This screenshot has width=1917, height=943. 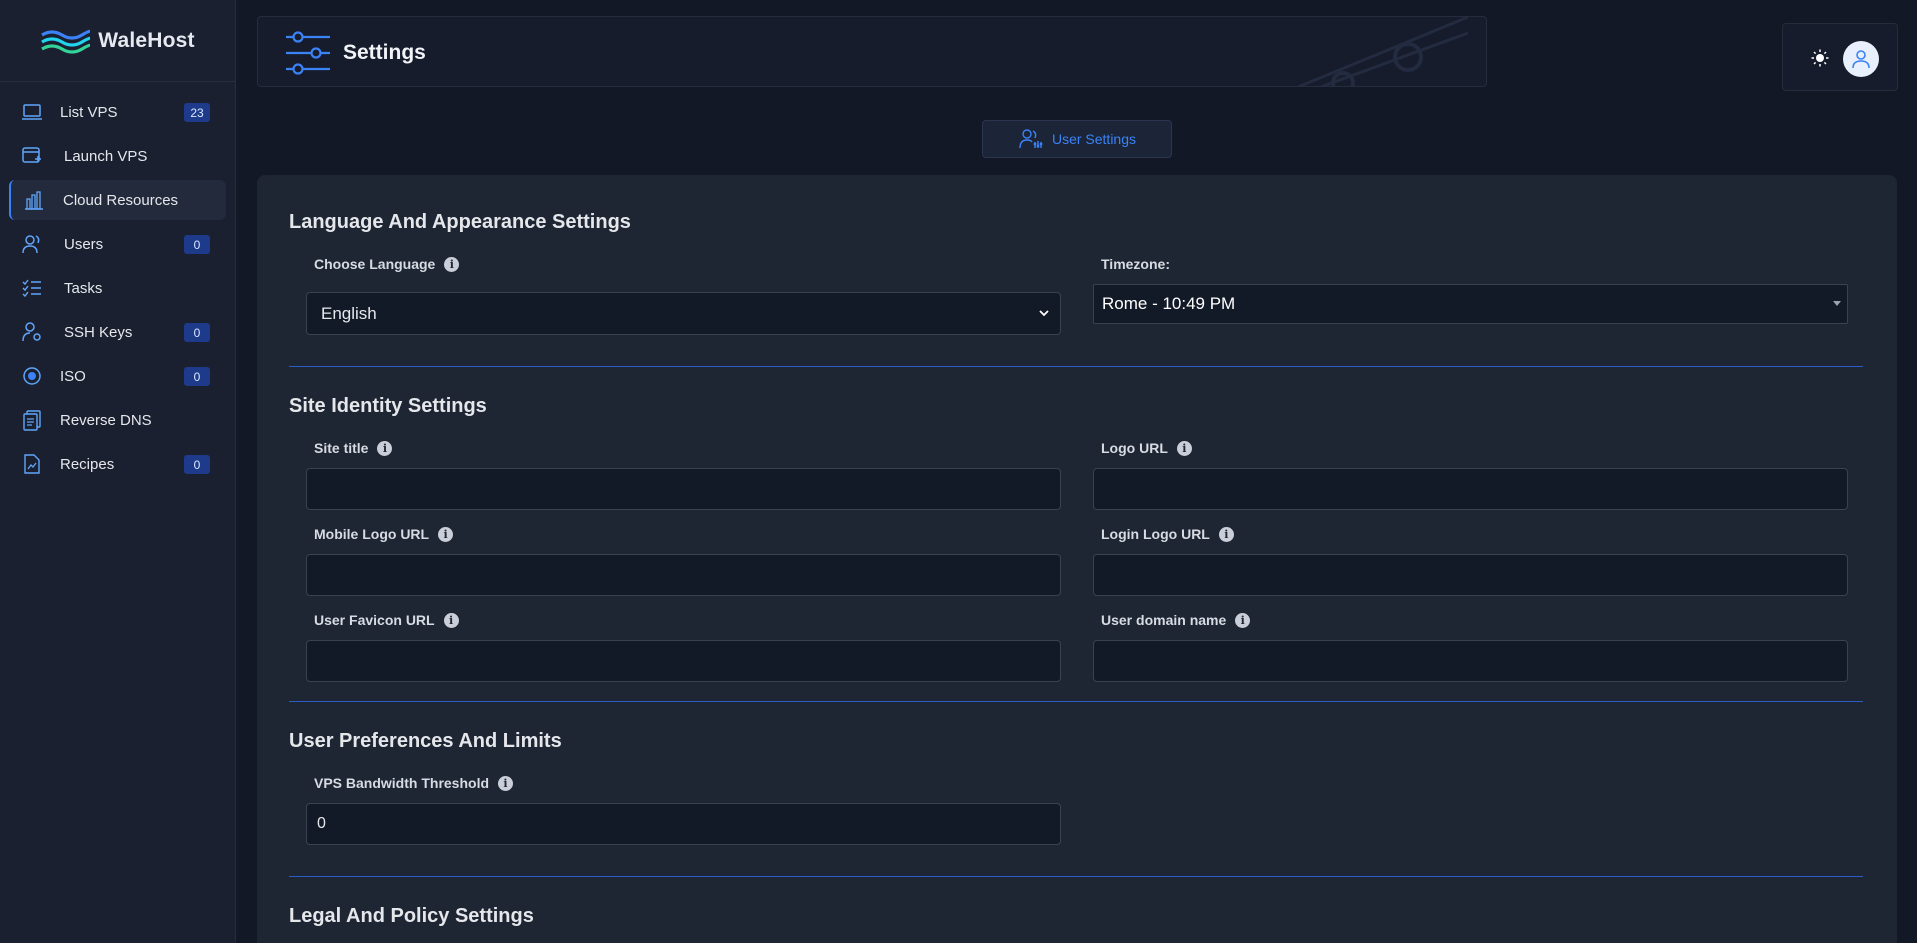 I want to click on tab-user-settings: User Settings, so click(x=1077, y=139).